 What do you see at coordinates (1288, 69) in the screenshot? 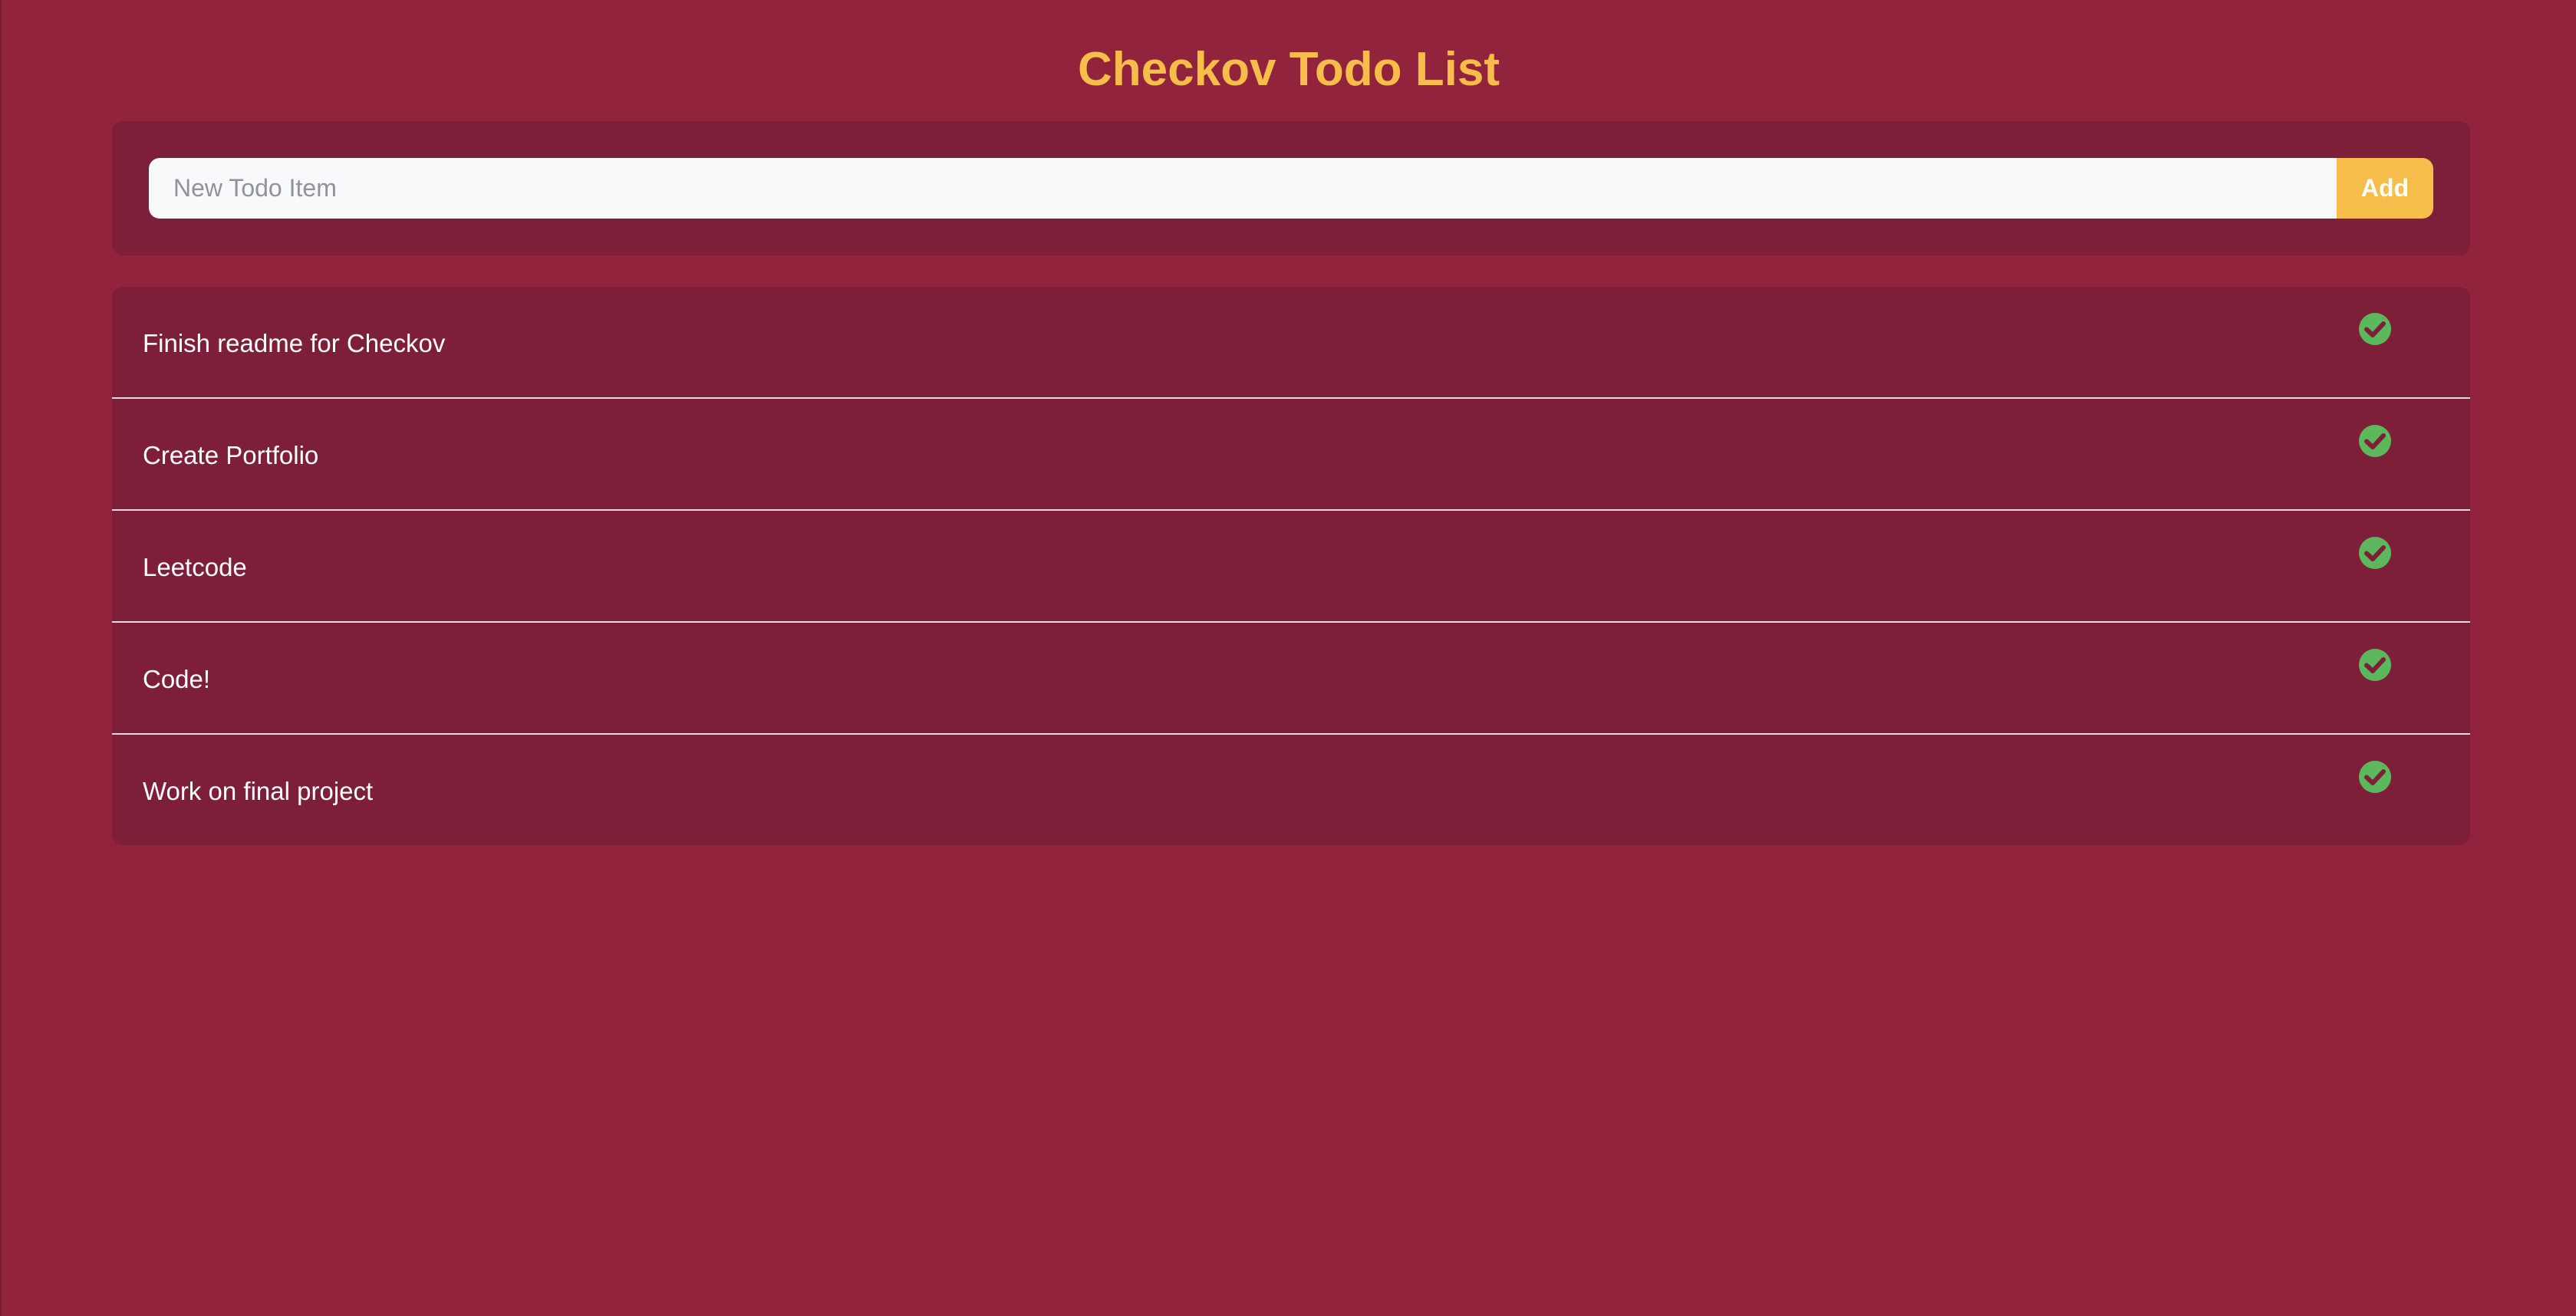
I see `page-title: Checkov Todo List` at bounding box center [1288, 69].